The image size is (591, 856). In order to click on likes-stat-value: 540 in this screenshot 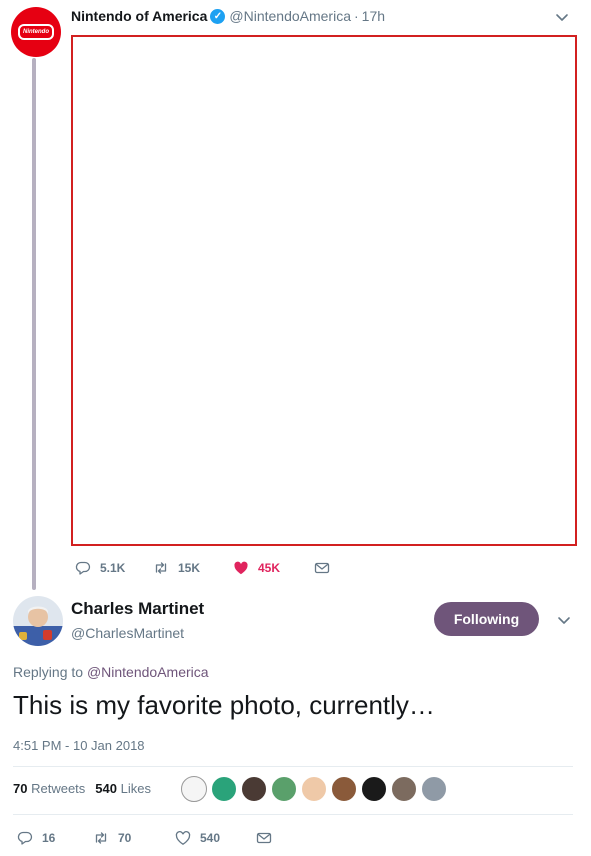, I will do `click(106, 788)`.